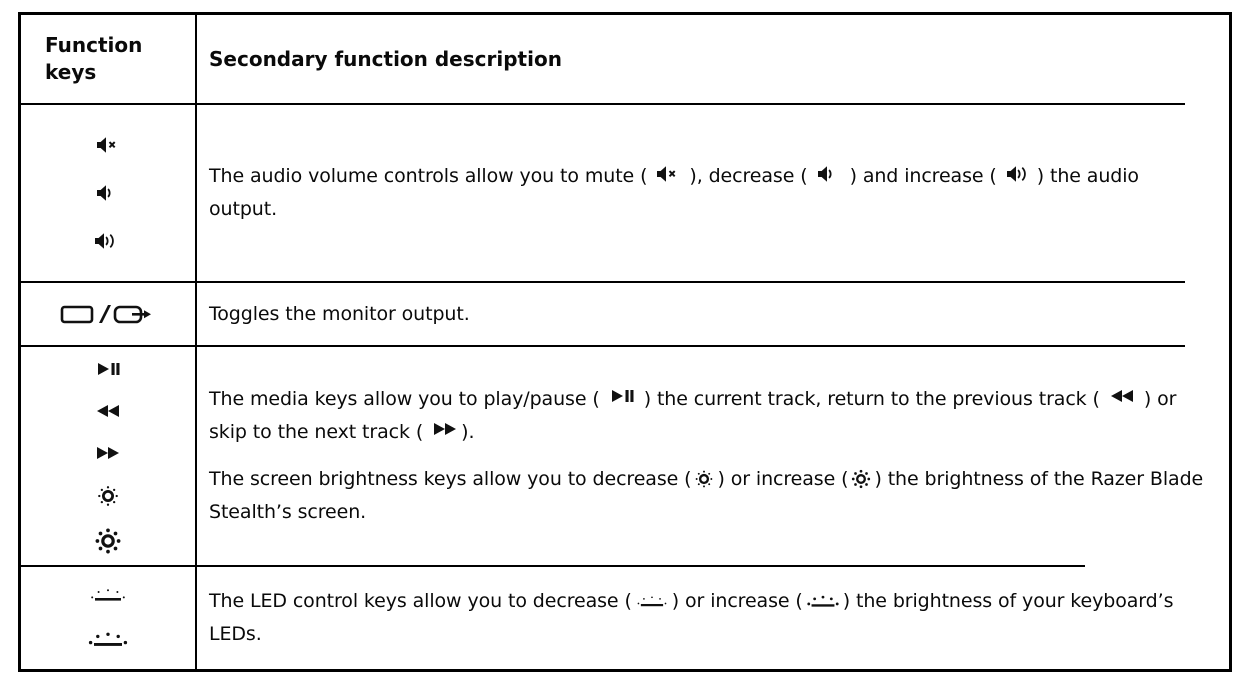 Image resolution: width=1250 pixels, height=686 pixels. What do you see at coordinates (861, 479) in the screenshot?
I see `brightness-up-icon-inline` at bounding box center [861, 479].